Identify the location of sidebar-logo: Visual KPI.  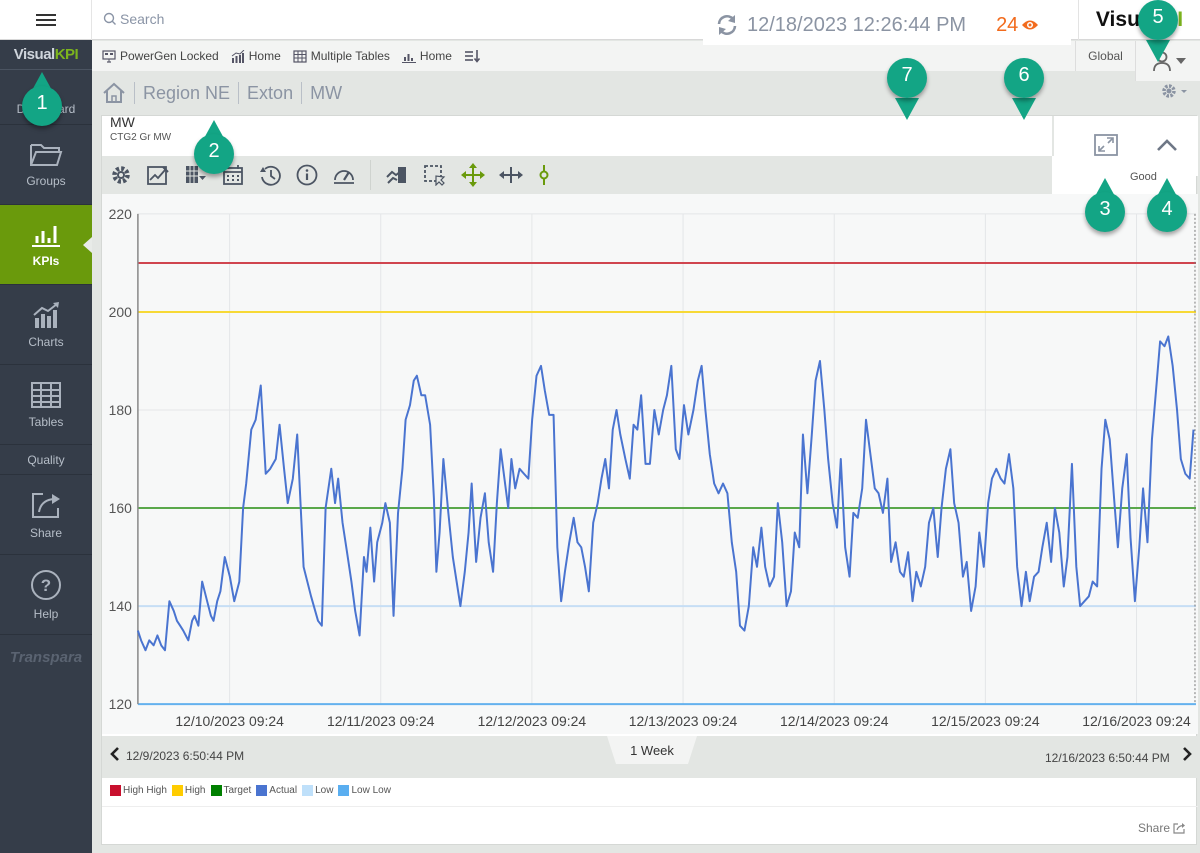
(46, 55).